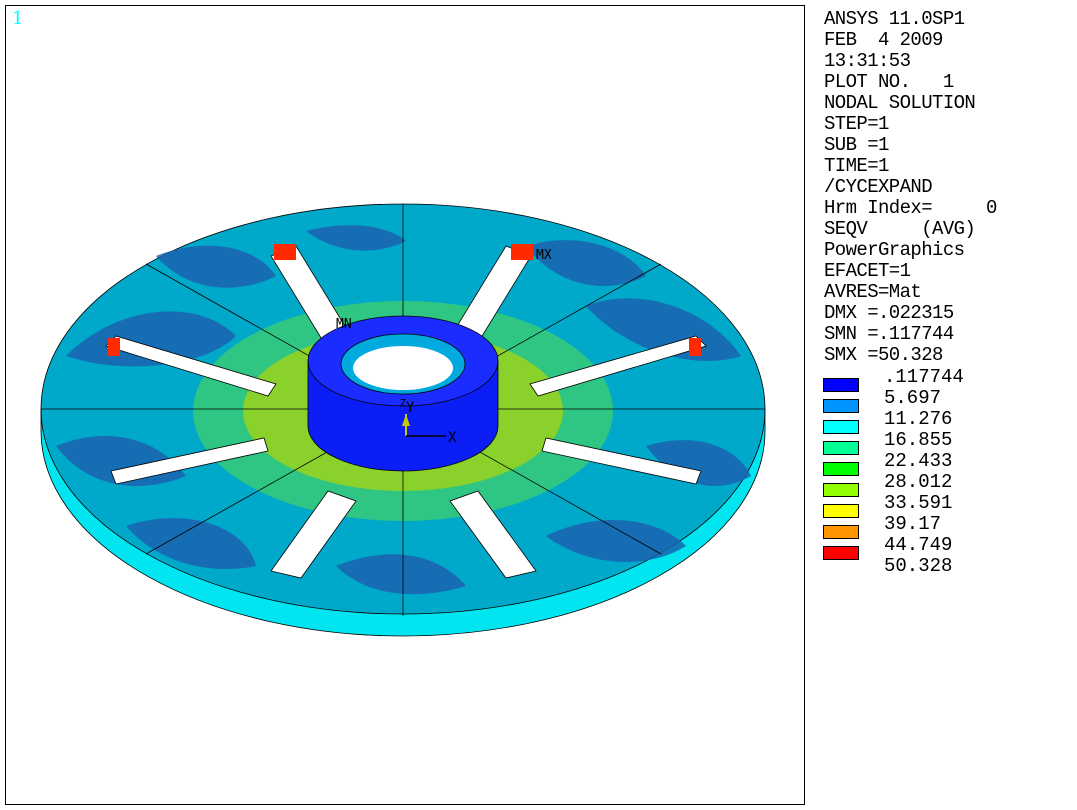 The height and width of the screenshot is (810, 1077). Describe the element at coordinates (403, 368) in the screenshot. I see `hub-bore-inner` at that location.